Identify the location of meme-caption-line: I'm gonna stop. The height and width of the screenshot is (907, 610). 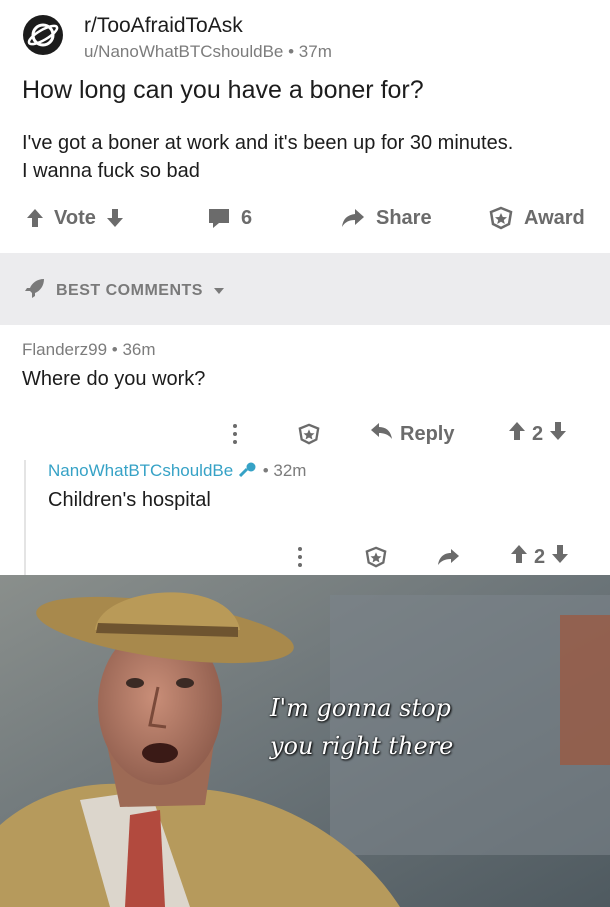
(360, 708).